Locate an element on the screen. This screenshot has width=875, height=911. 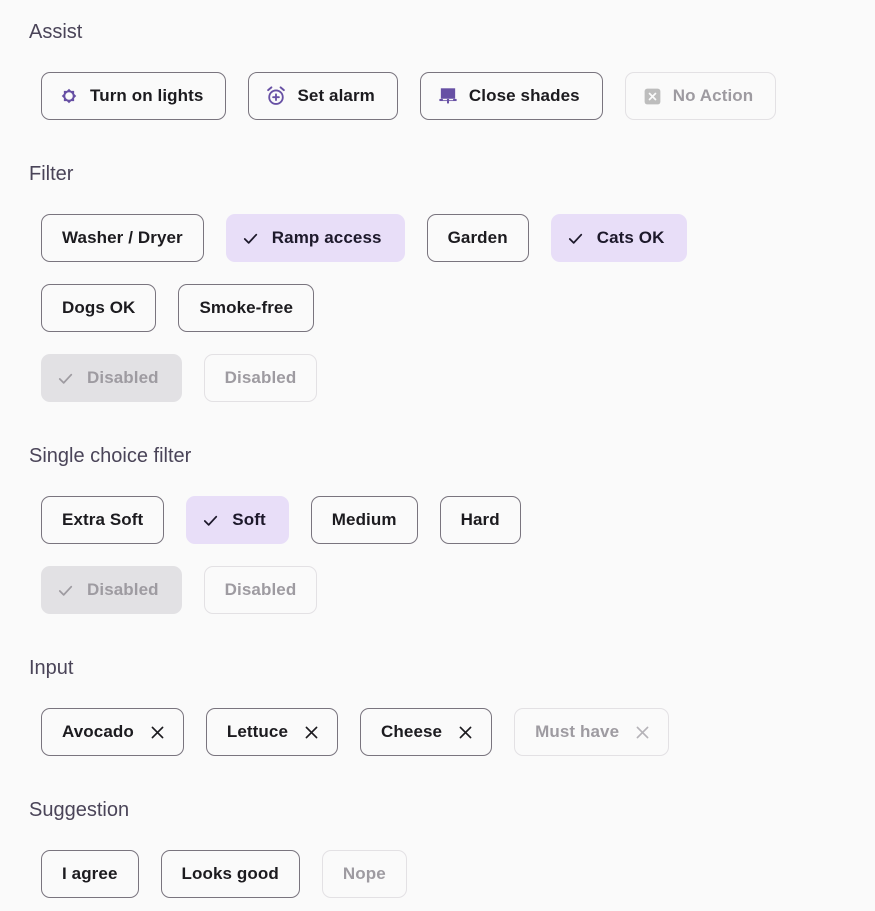
cancel-box-icon is located at coordinates (652, 96).